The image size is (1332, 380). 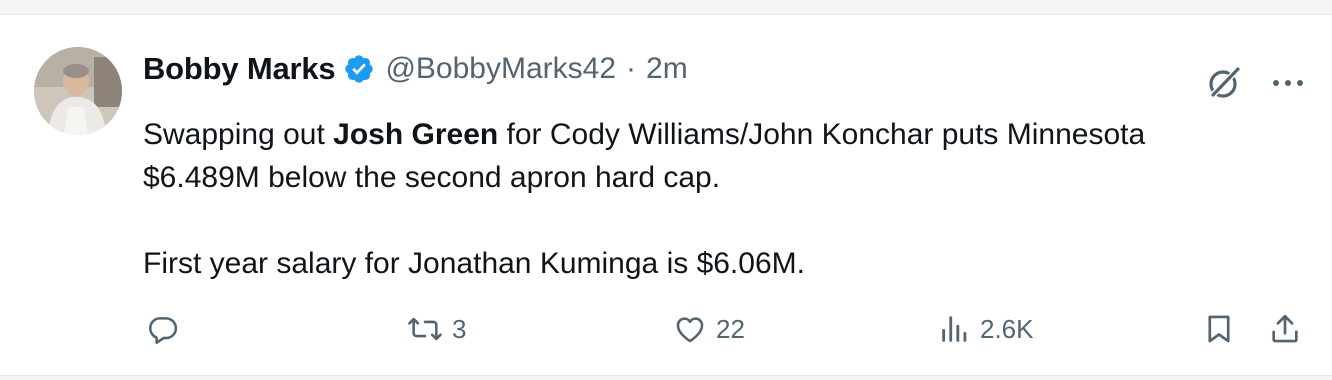 What do you see at coordinates (359, 69) in the screenshot?
I see `verified-badge-icon` at bounding box center [359, 69].